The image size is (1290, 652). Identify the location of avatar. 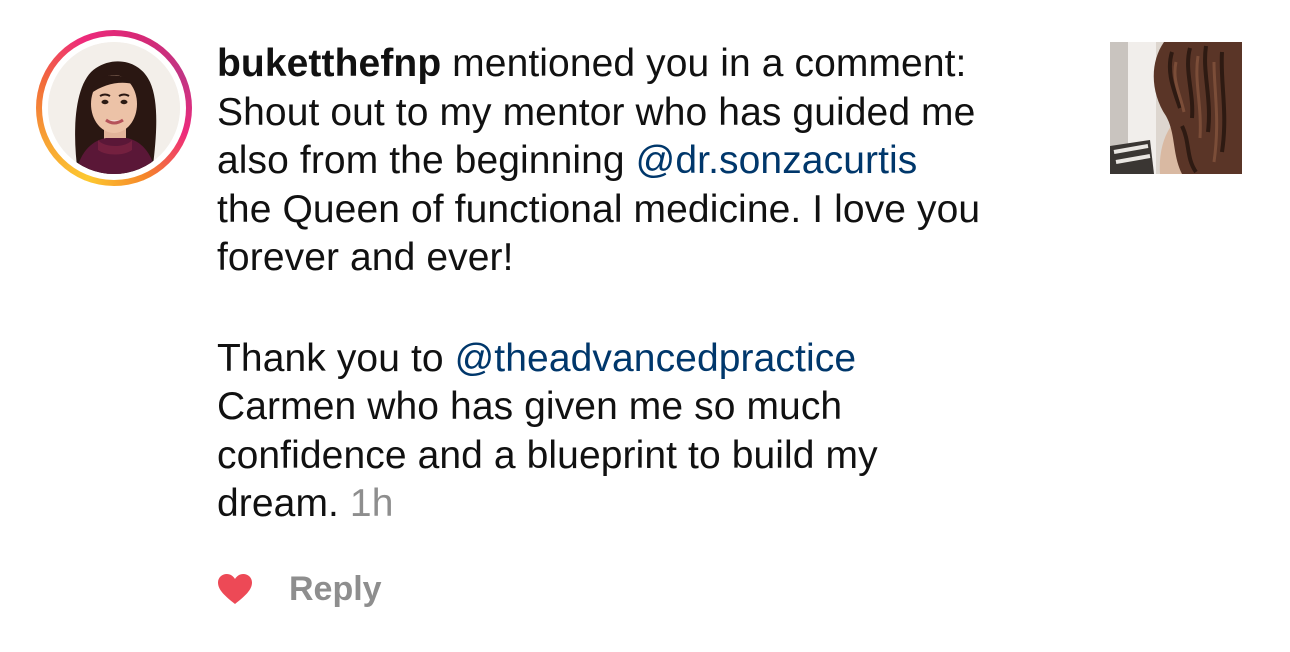
(114, 108).